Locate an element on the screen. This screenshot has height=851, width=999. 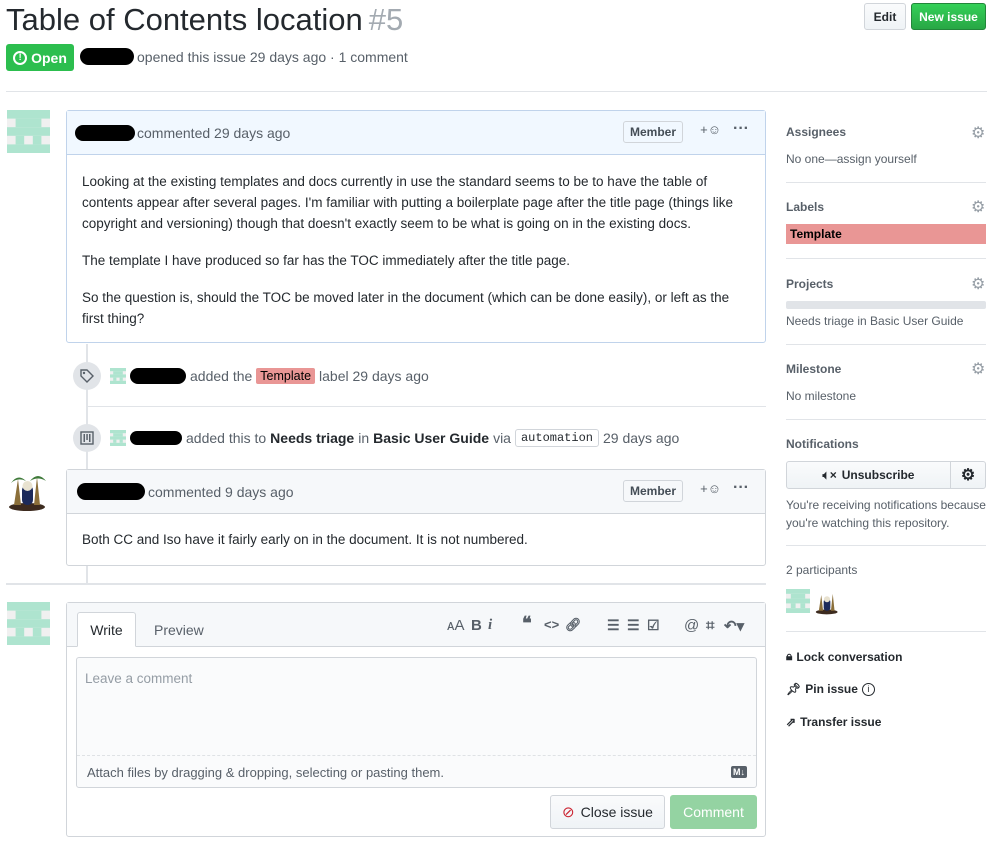
avatar-identicon is located at coordinates (28, 131).